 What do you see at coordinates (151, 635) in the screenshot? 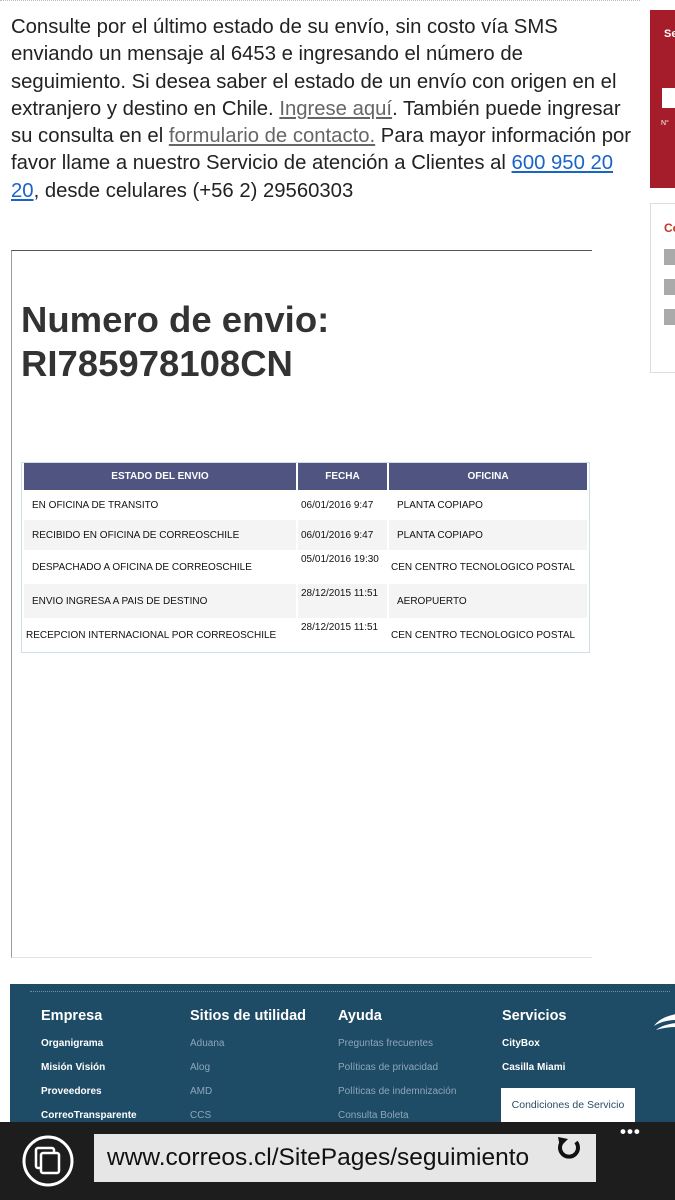
I see `cell-estado: RECEPCION INTERNACIONAL POR CORREOSCHILE` at bounding box center [151, 635].